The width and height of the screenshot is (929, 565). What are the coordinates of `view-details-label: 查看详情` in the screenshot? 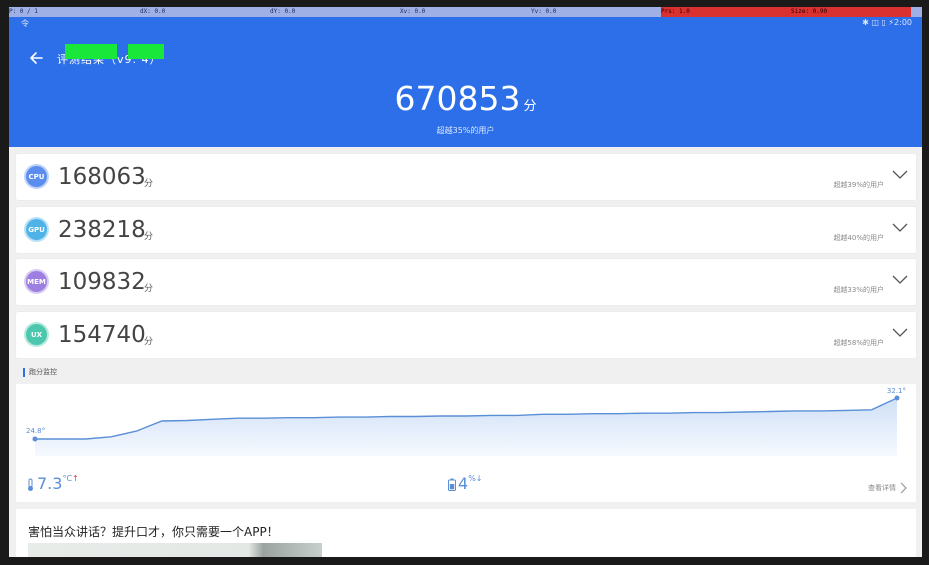 It's located at (882, 488).